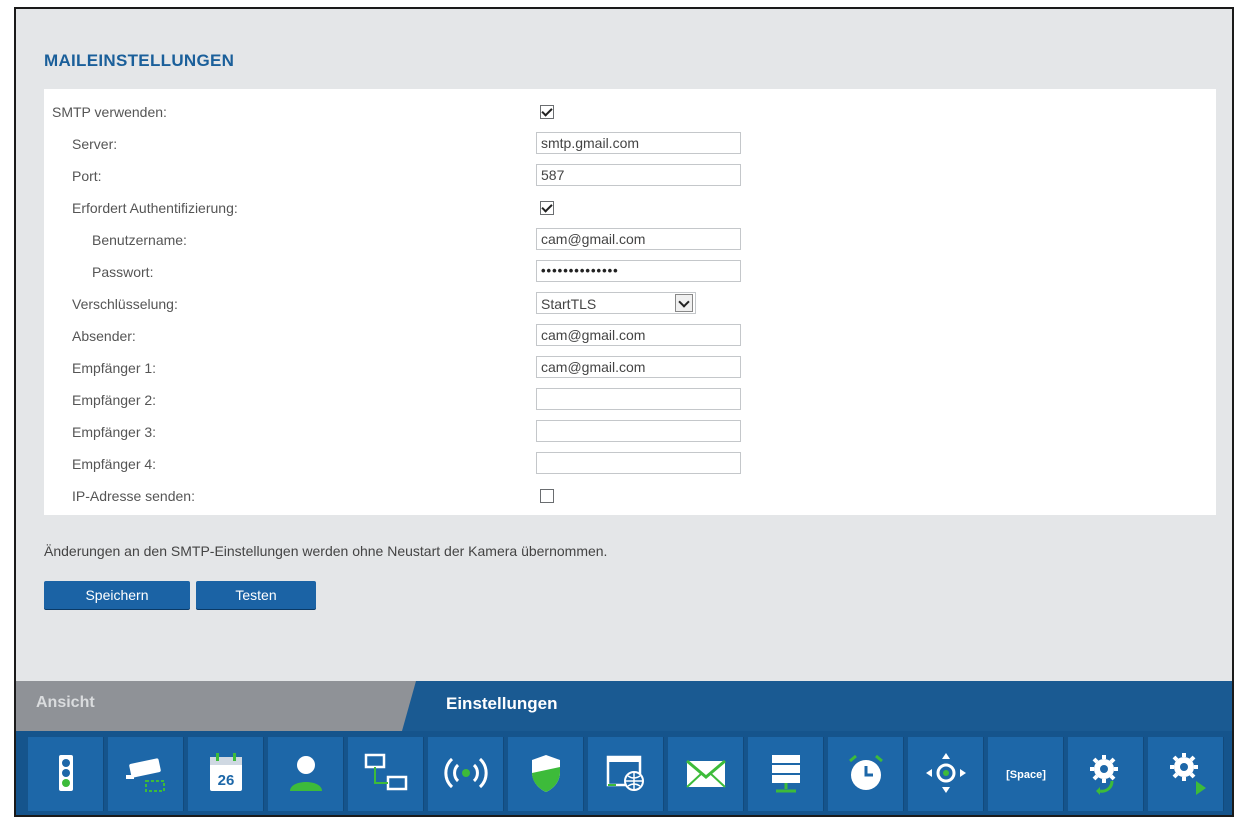 This screenshot has width=1248, height=823. I want to click on server-label: Server:, so click(95, 144).